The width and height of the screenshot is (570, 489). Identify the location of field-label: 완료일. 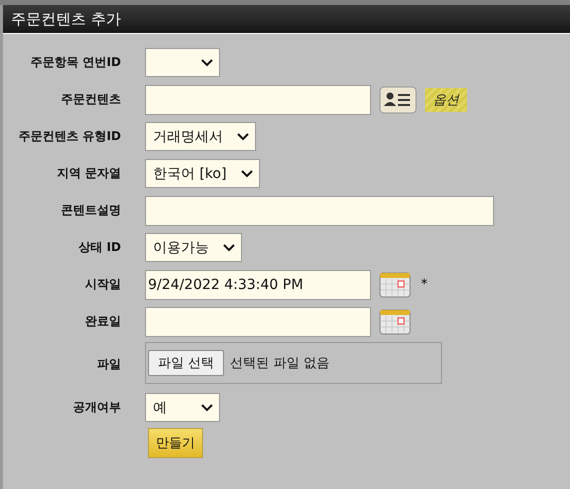
(102, 321).